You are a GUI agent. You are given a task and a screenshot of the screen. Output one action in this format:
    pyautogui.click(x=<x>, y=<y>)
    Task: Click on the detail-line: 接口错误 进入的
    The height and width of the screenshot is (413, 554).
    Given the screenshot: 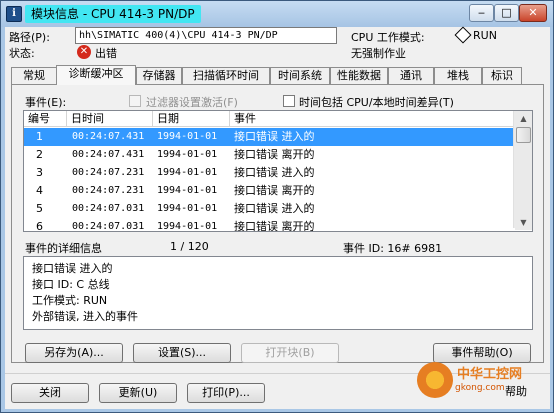 What is the action you would take?
    pyautogui.click(x=72, y=268)
    